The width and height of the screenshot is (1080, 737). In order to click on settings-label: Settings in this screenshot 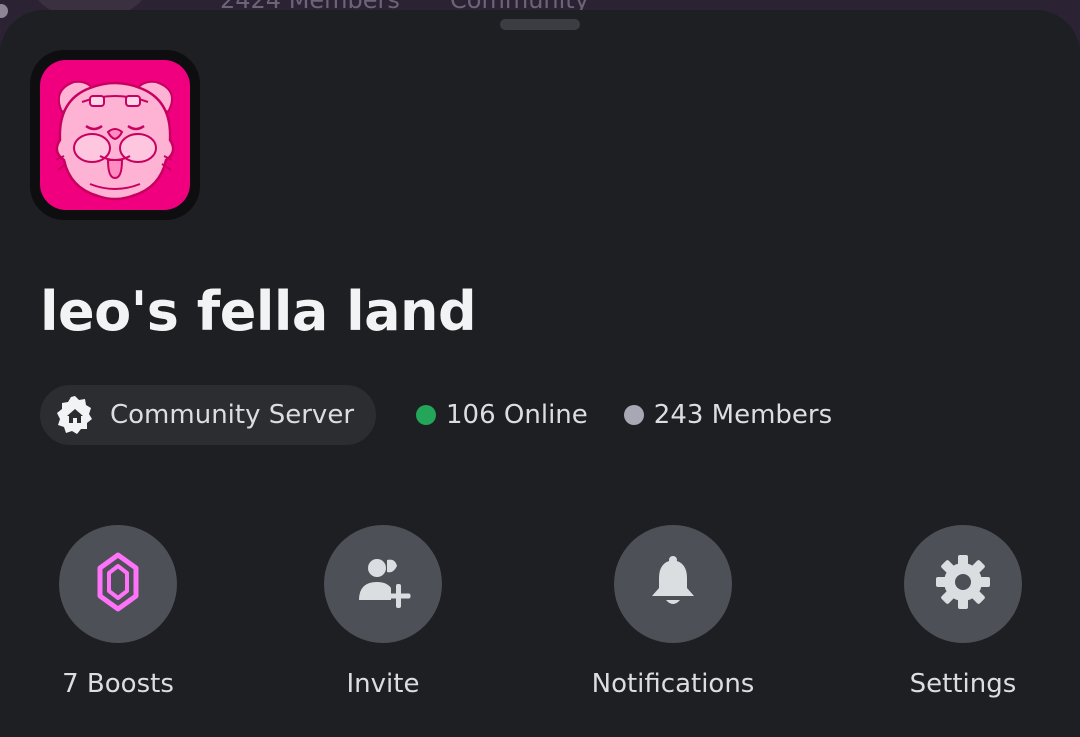, I will do `click(963, 684)`.